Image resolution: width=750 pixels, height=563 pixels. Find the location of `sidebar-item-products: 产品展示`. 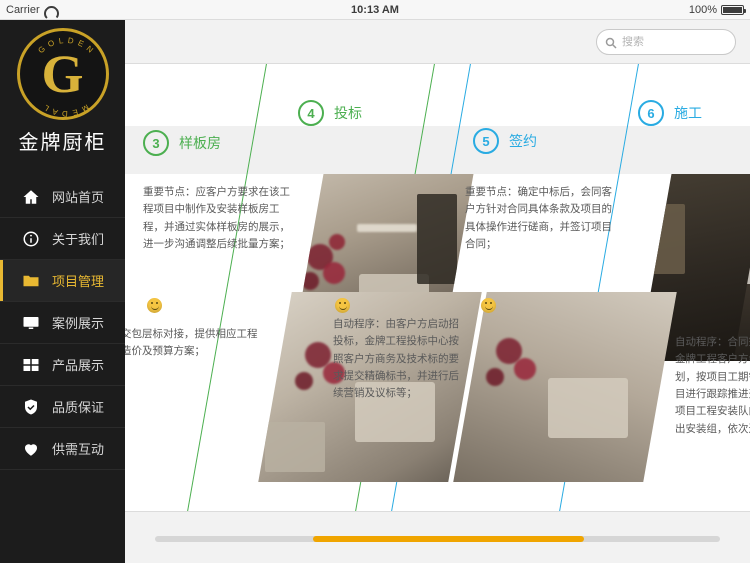

sidebar-item-products: 产品展示 is located at coordinates (62, 365).